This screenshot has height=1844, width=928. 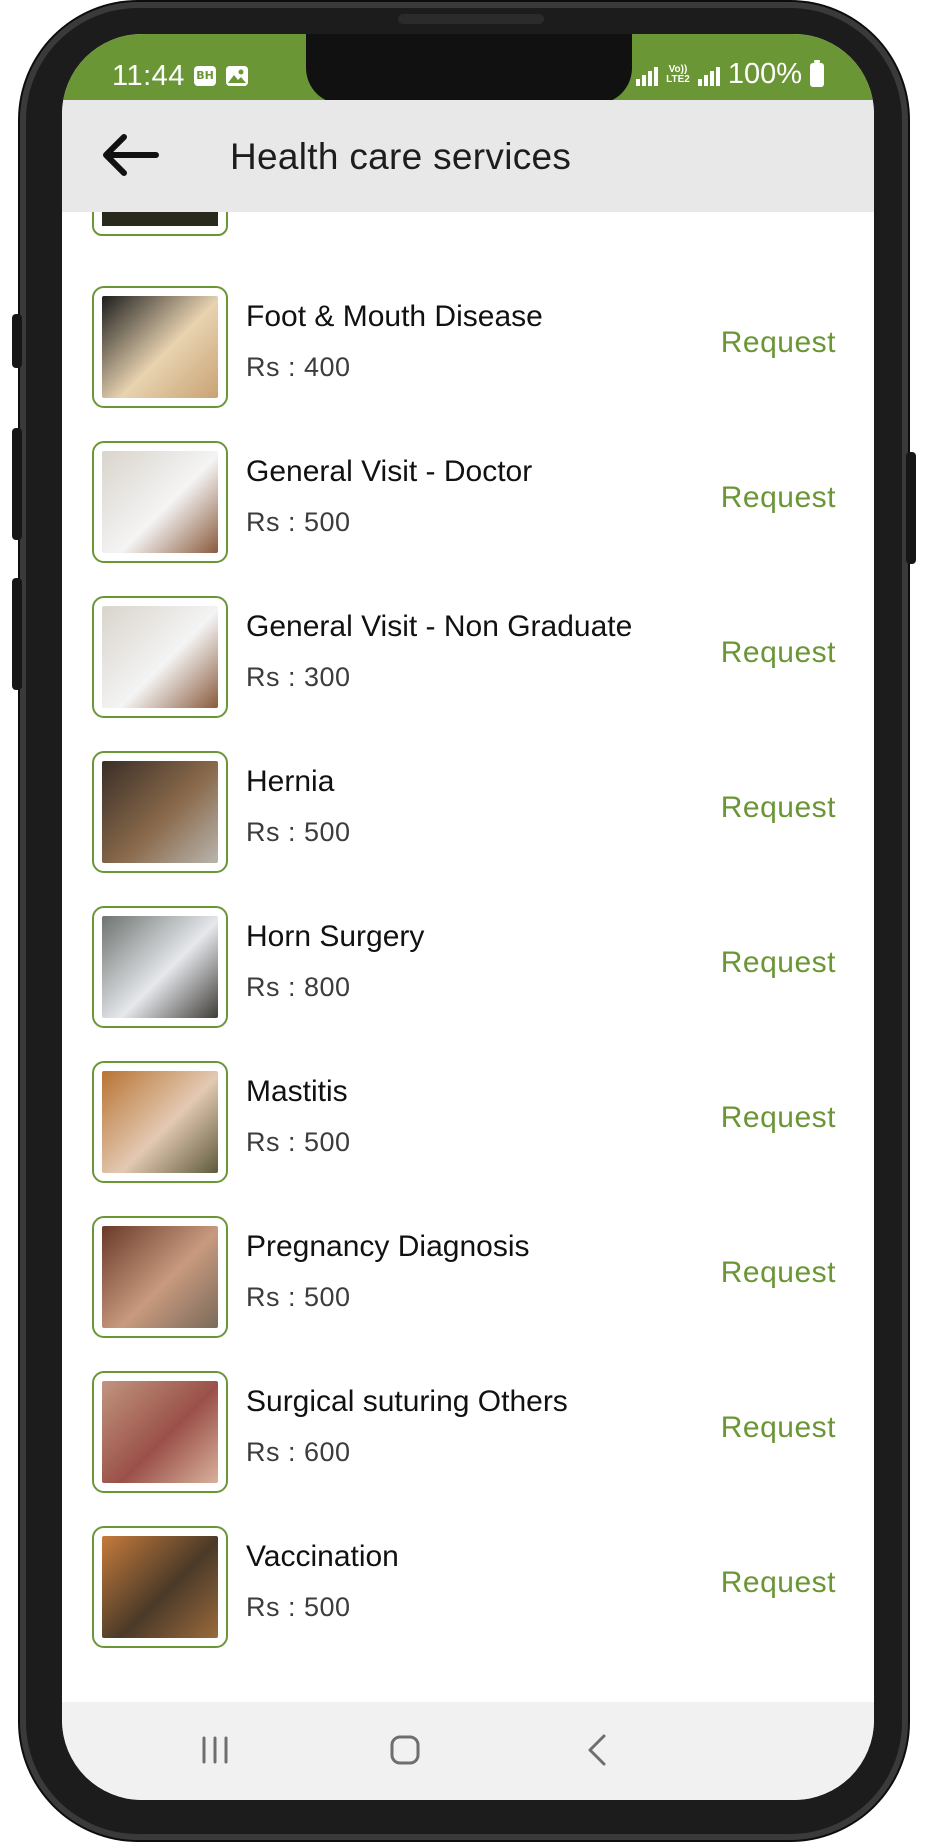 What do you see at coordinates (468, 1448) in the screenshot?
I see `service-row: Surgical suturing Others Rs : 600 Request` at bounding box center [468, 1448].